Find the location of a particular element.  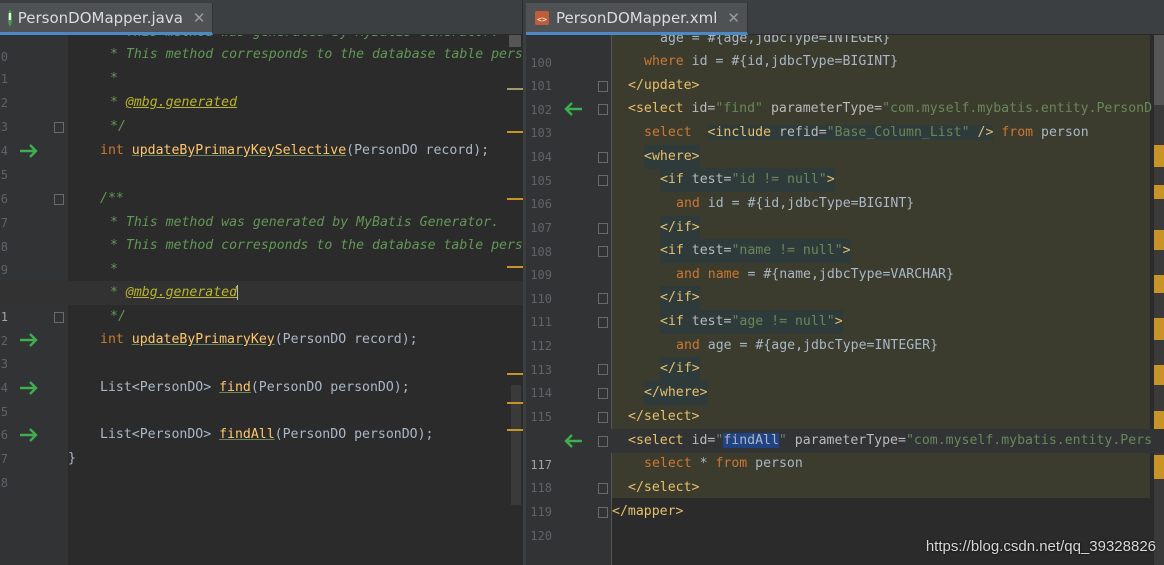

xml-file-icon: <> is located at coordinates (542, 18).